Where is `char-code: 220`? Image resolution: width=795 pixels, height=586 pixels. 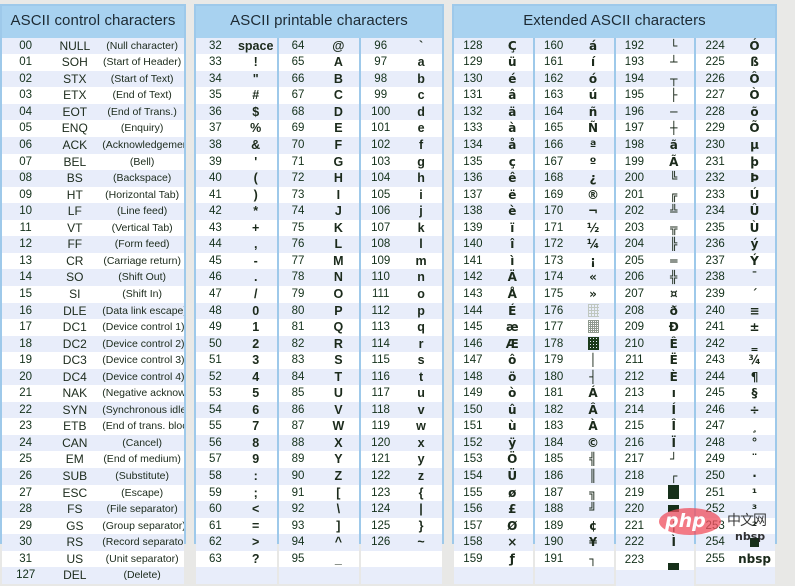 char-code: 220 is located at coordinates (634, 509).